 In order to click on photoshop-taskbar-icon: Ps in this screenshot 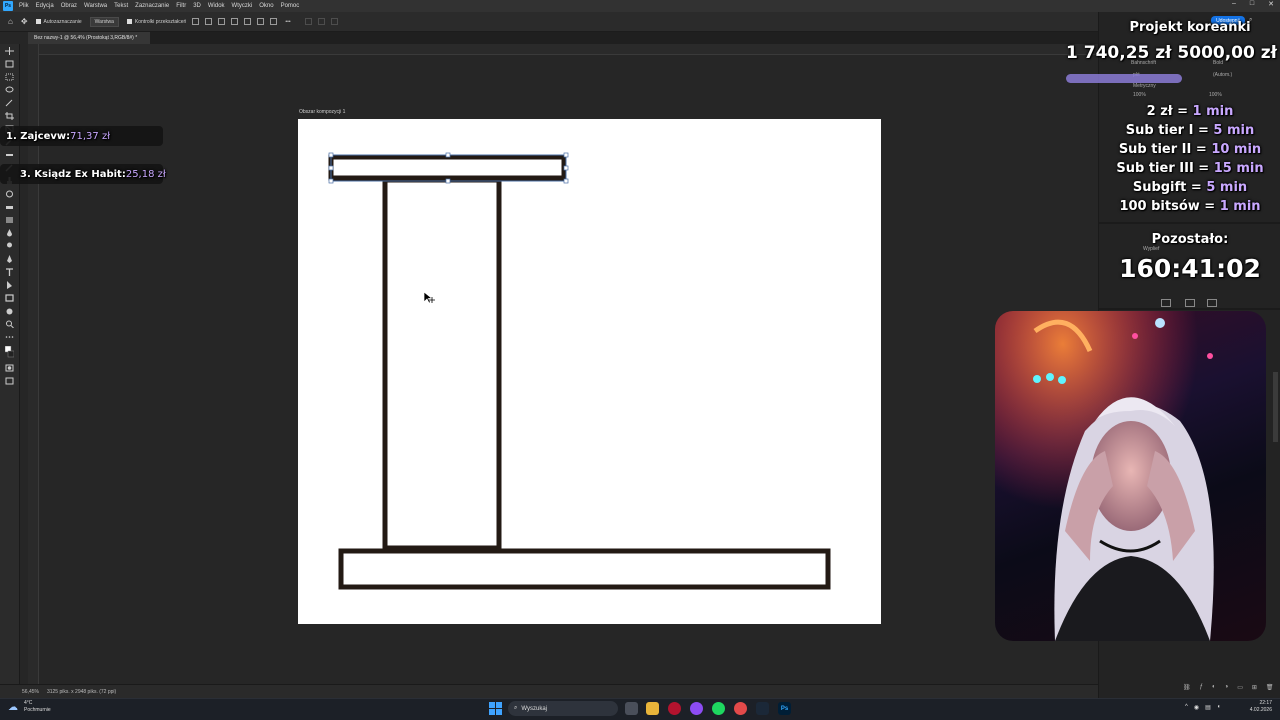, I will do `click(784, 708)`.